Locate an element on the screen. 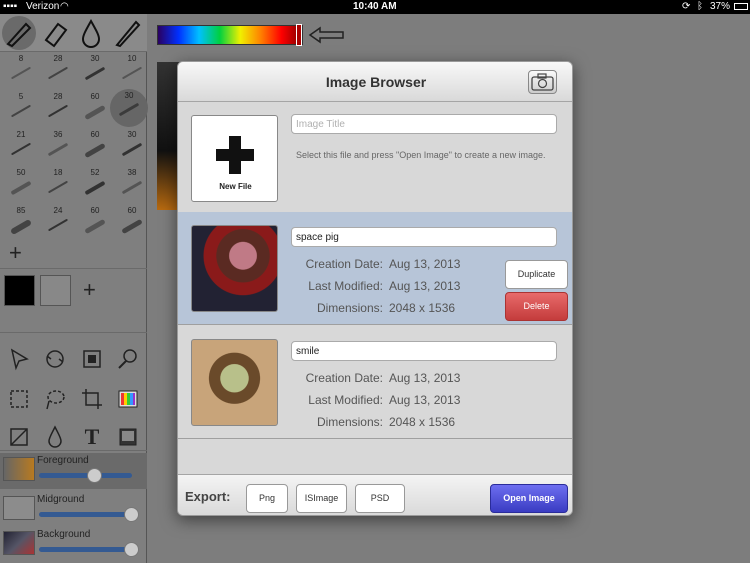 The width and height of the screenshot is (750, 563). brush-size-label: 38 is located at coordinates (132, 172).